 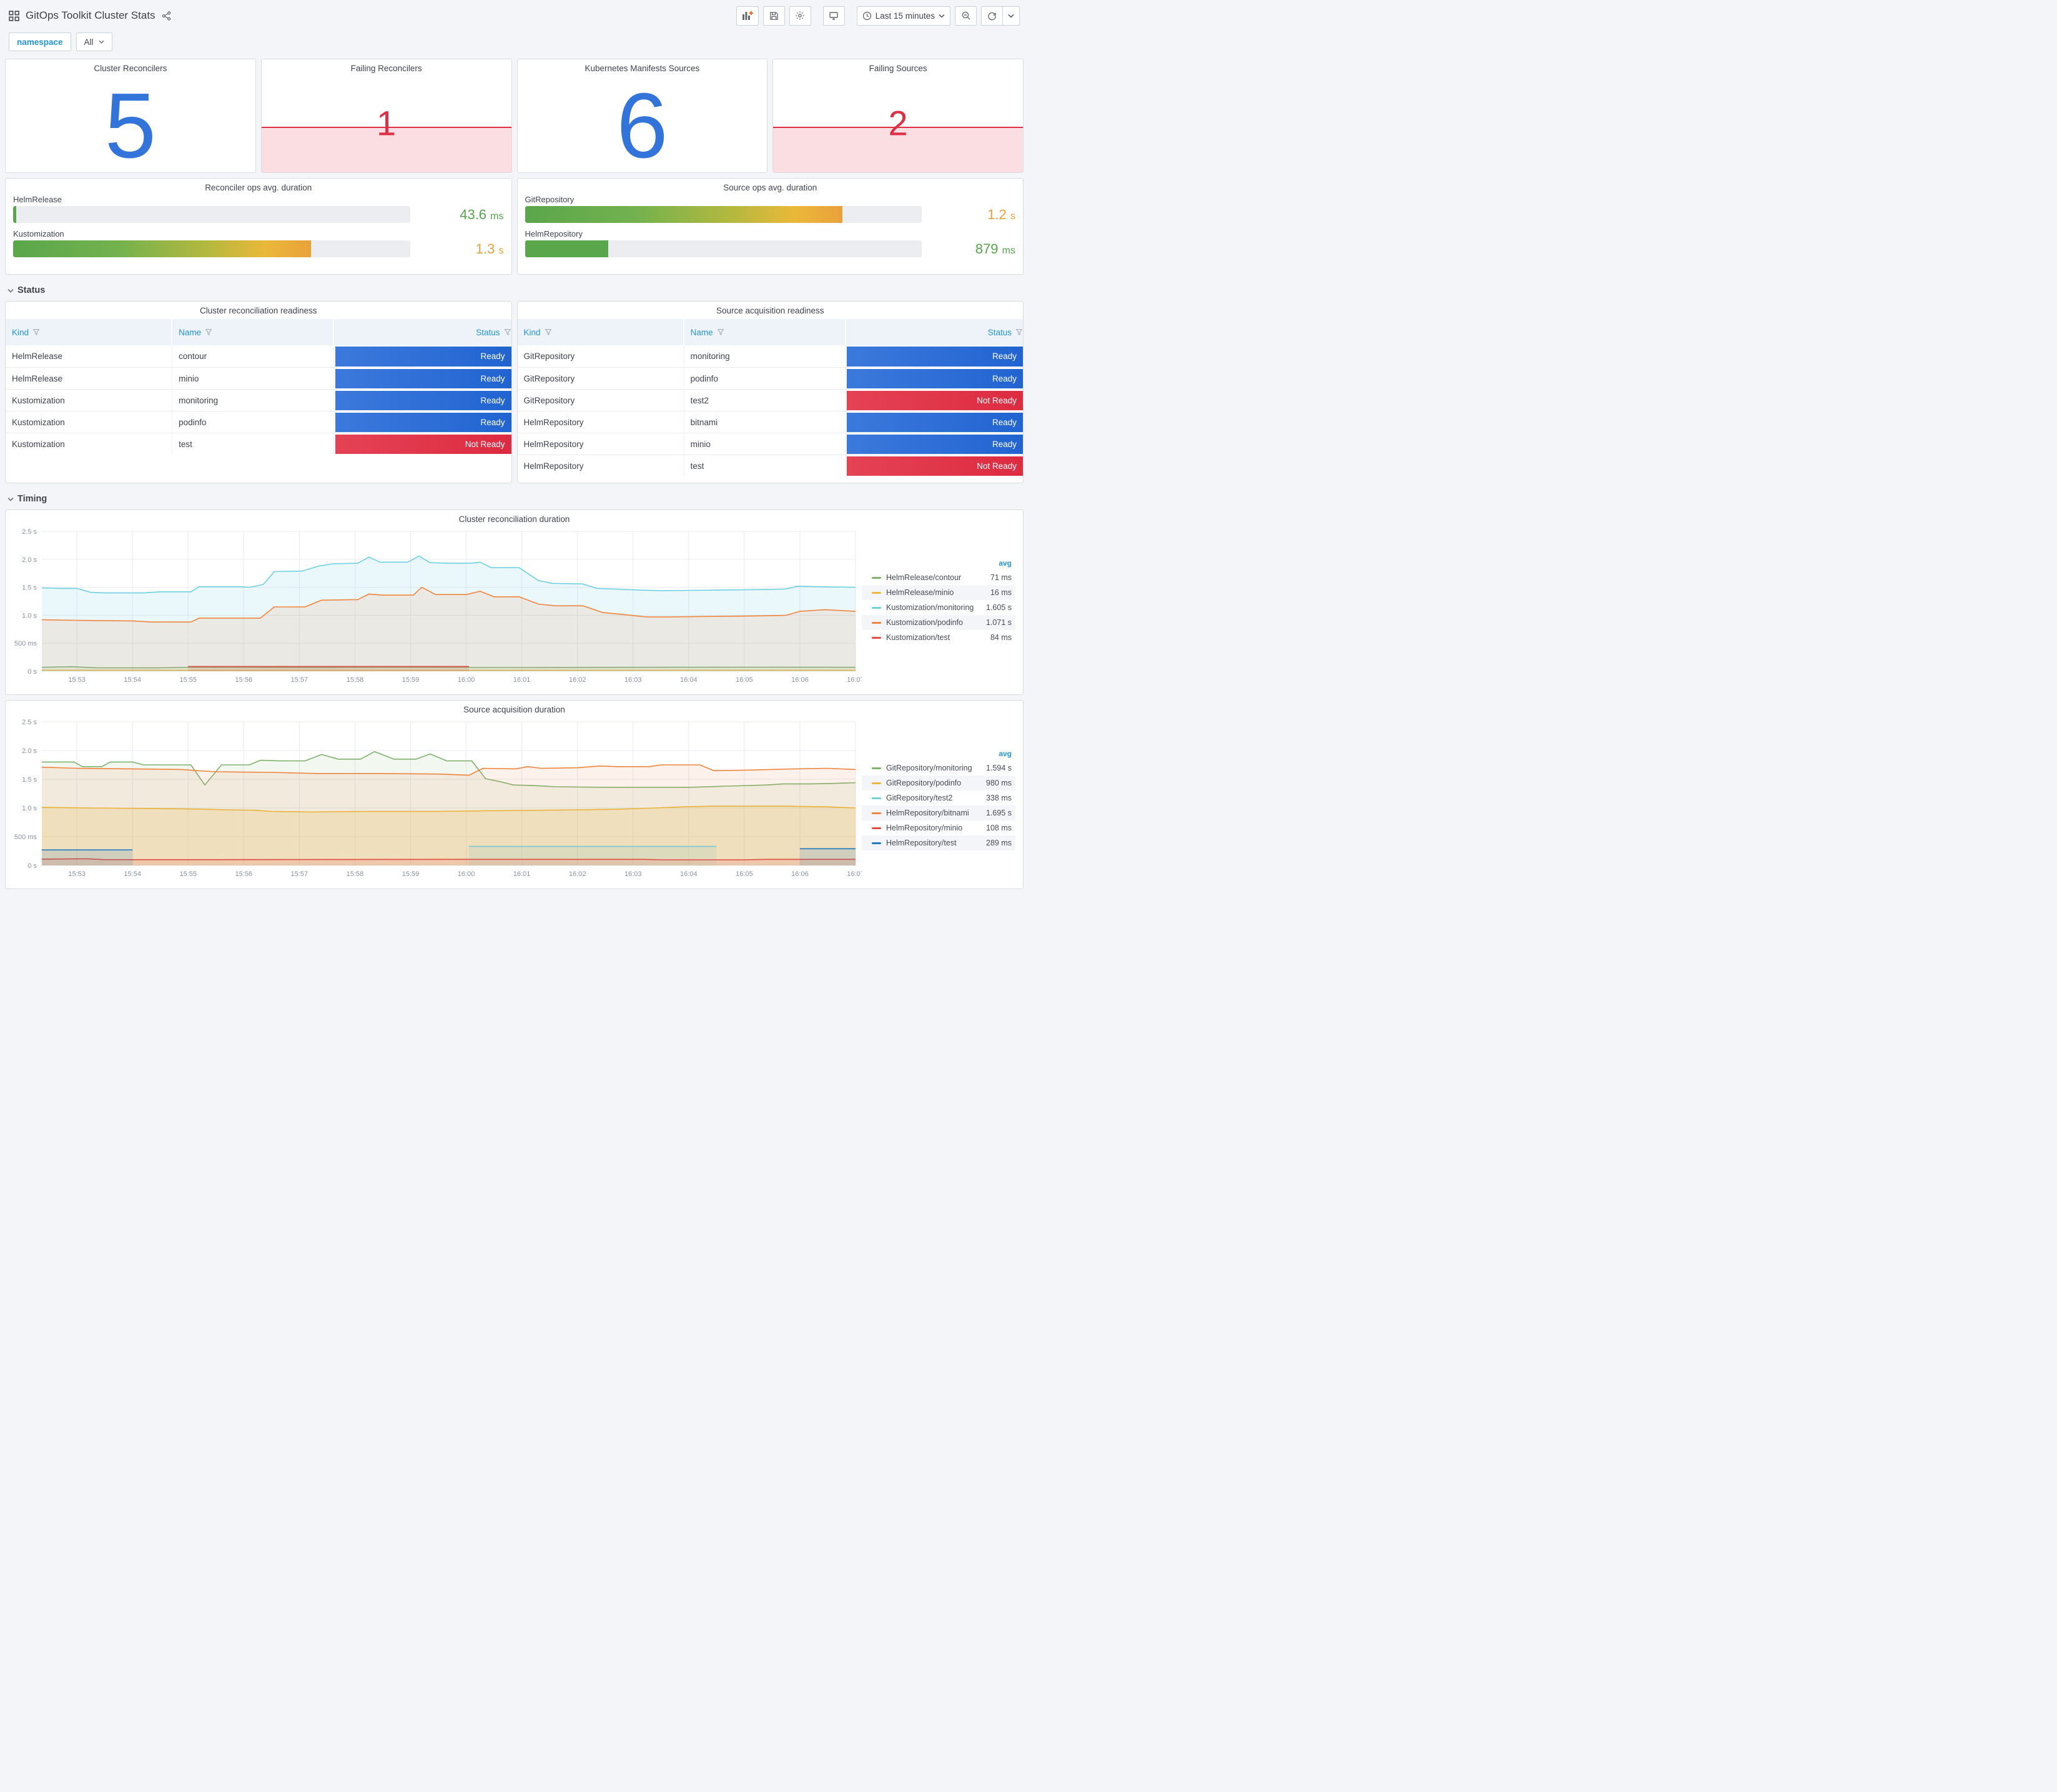 What do you see at coordinates (515, 290) in the screenshot?
I see `row-header-status: Status` at bounding box center [515, 290].